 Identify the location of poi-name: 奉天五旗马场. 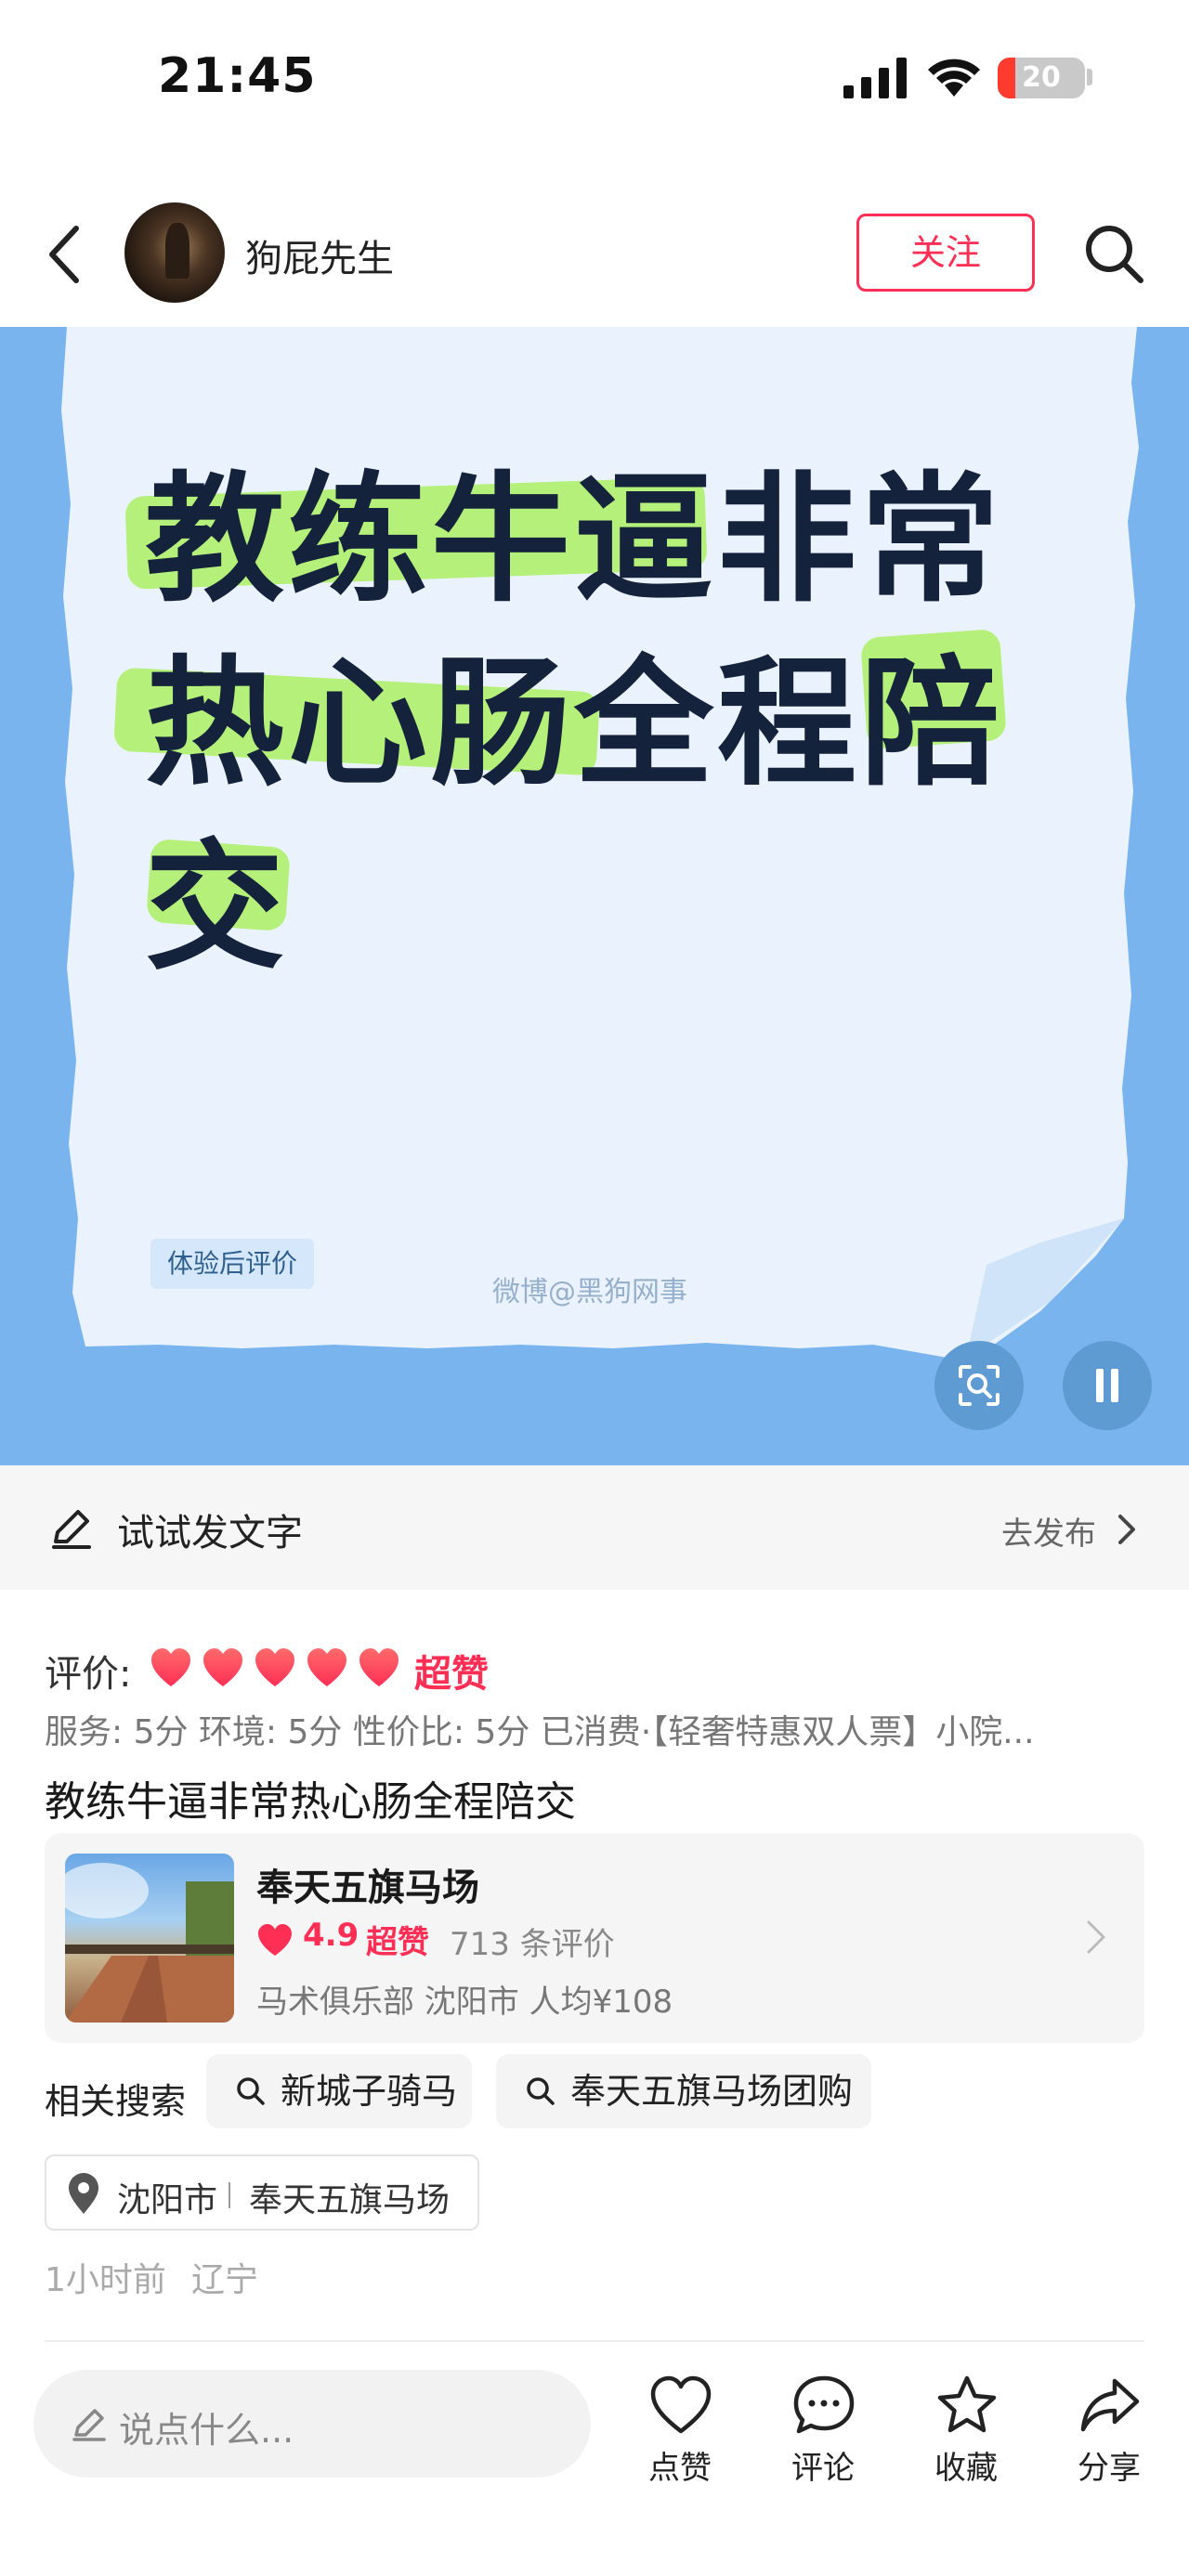
(368, 1888).